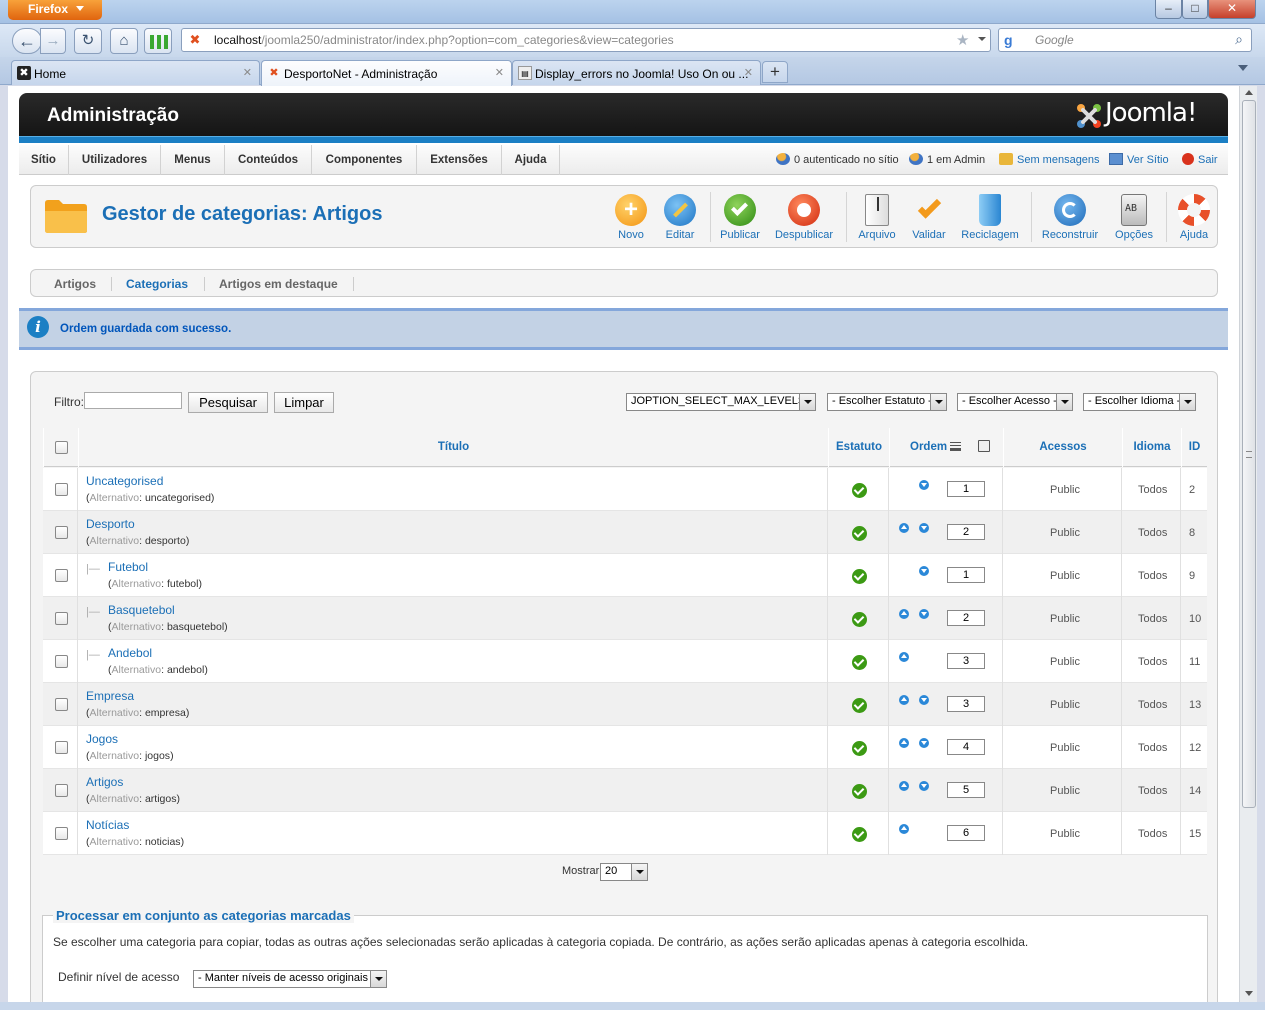 The width and height of the screenshot is (1265, 1010). I want to click on submenu-featured: Artigos em destaque, so click(278, 284).